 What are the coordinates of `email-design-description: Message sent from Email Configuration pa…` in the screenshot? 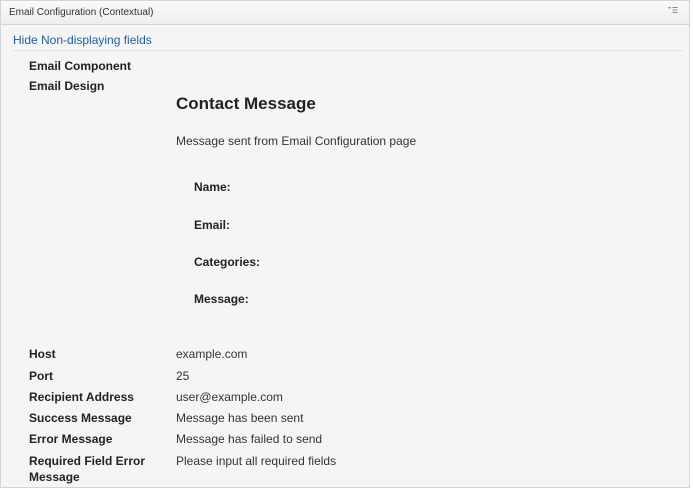 It's located at (296, 141).